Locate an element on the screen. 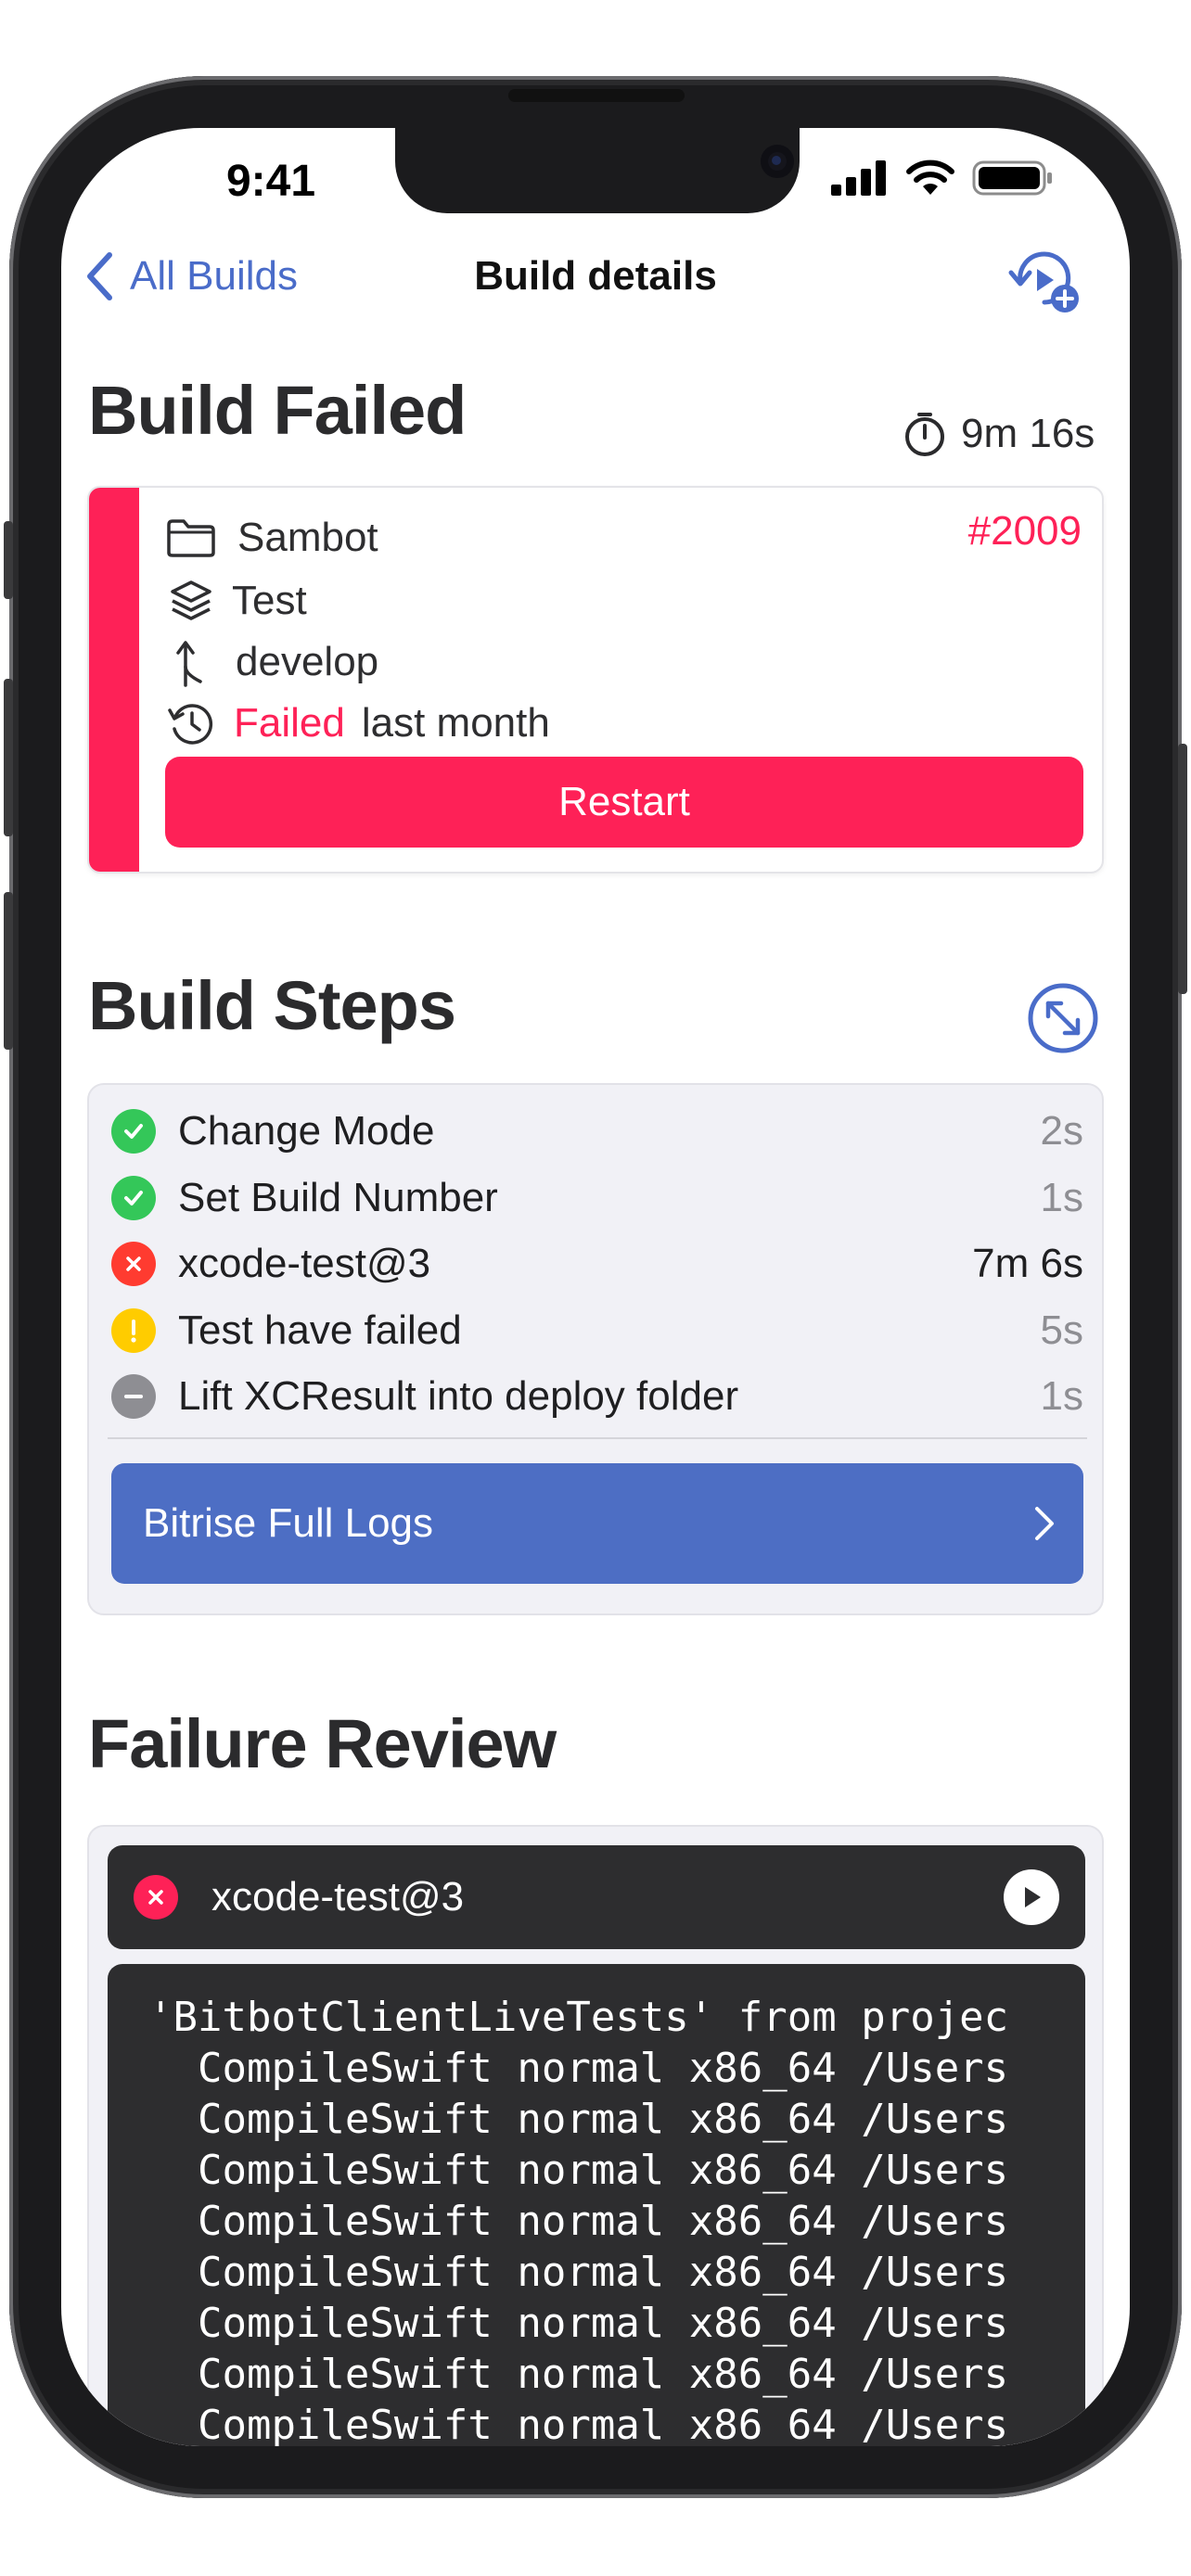  back-label: All Builds is located at coordinates (214, 276).